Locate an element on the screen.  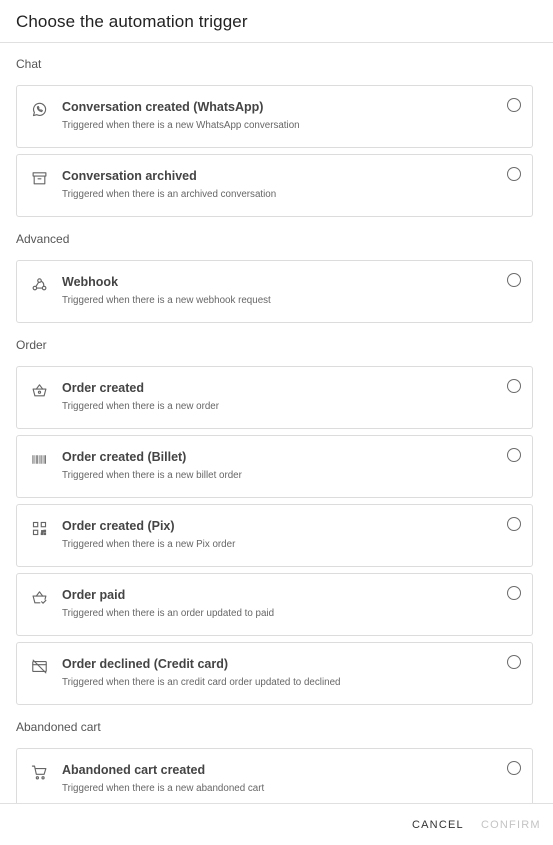
dialog-title: Choose the automation trigger is located at coordinates (132, 21).